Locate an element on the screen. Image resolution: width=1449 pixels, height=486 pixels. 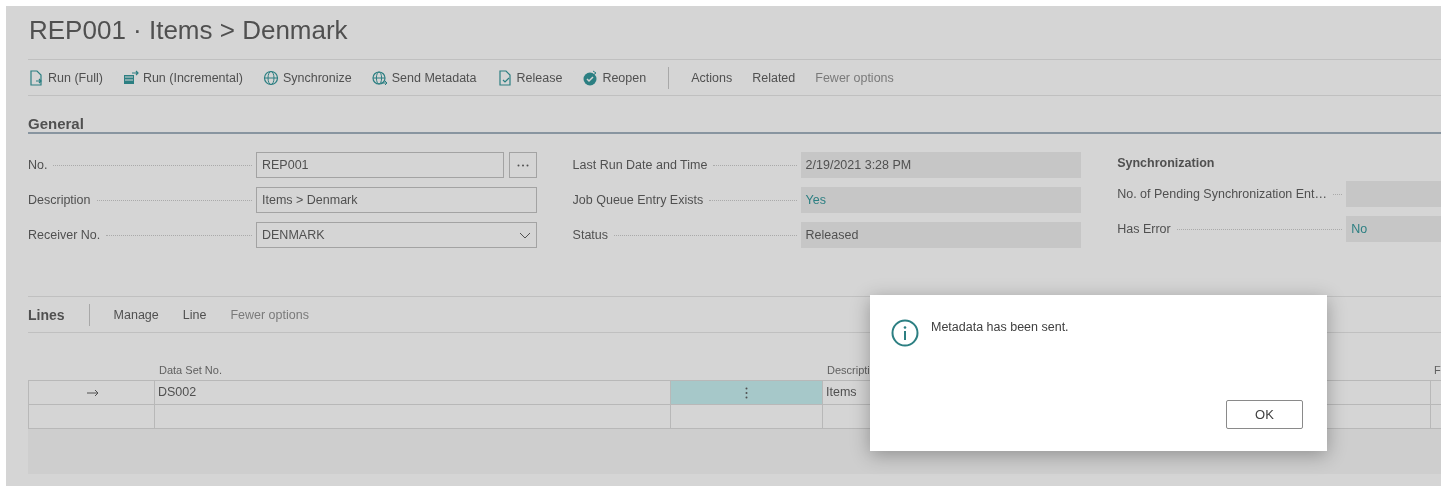
info-icon is located at coordinates (905, 333).